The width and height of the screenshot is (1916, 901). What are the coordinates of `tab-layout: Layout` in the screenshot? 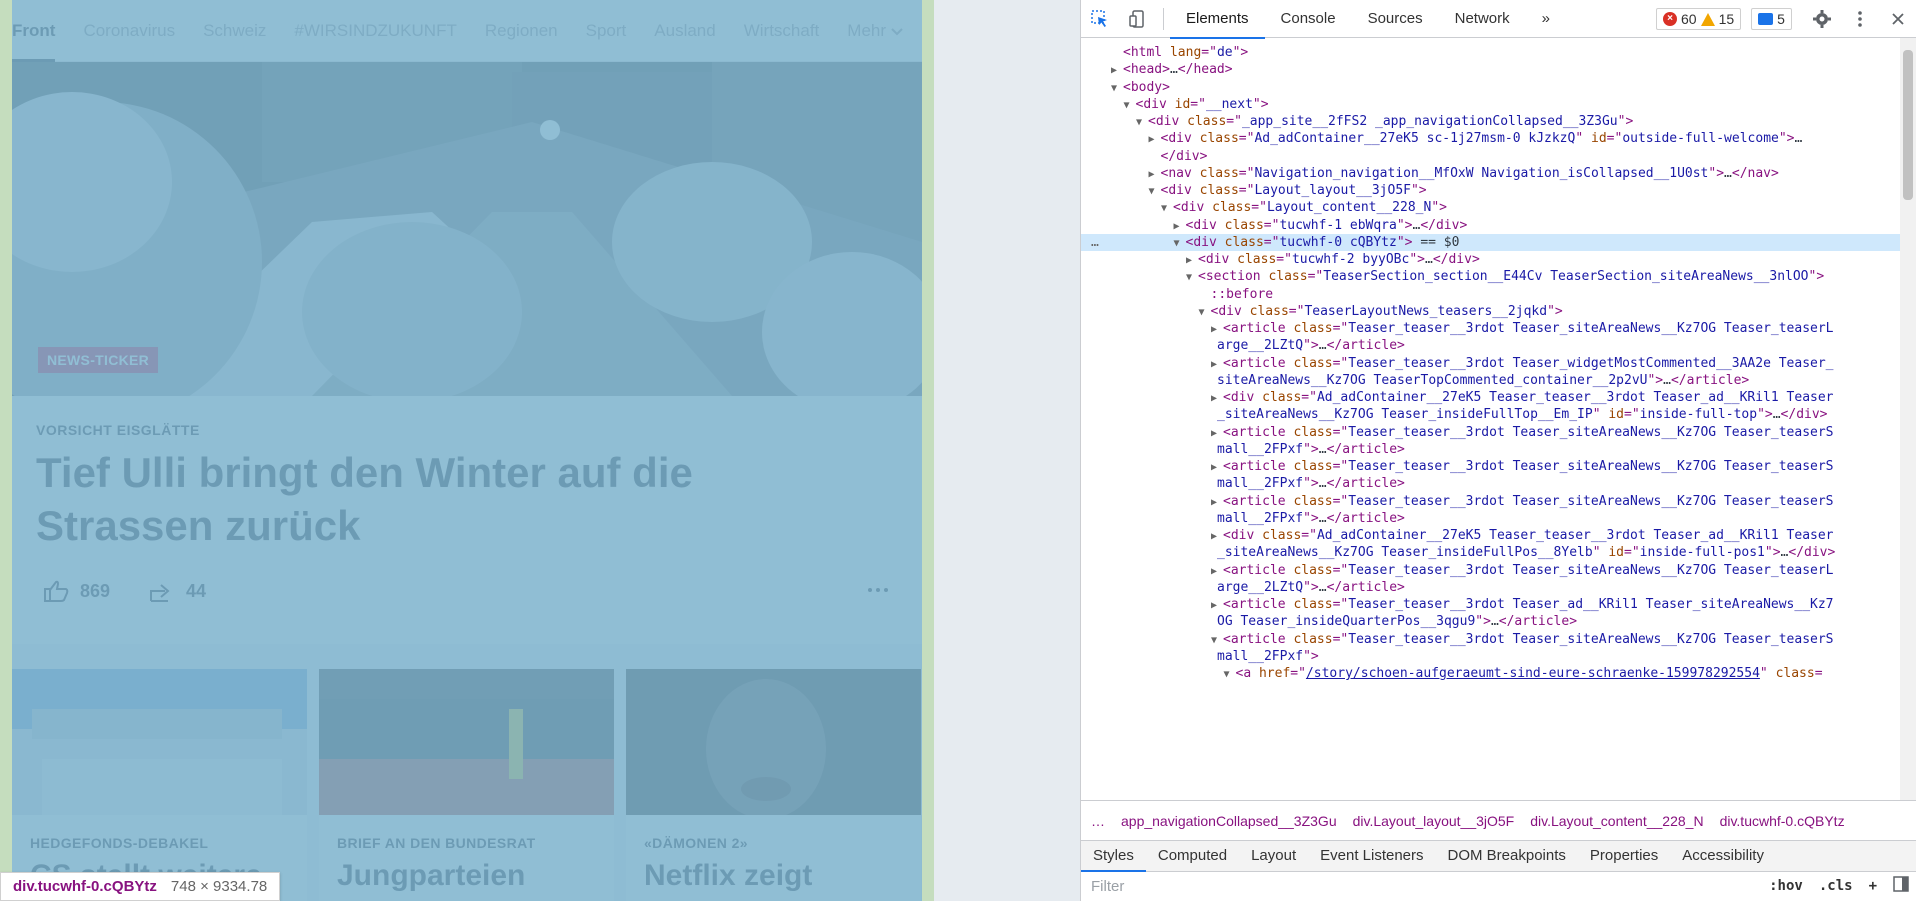 It's located at (1273, 856).